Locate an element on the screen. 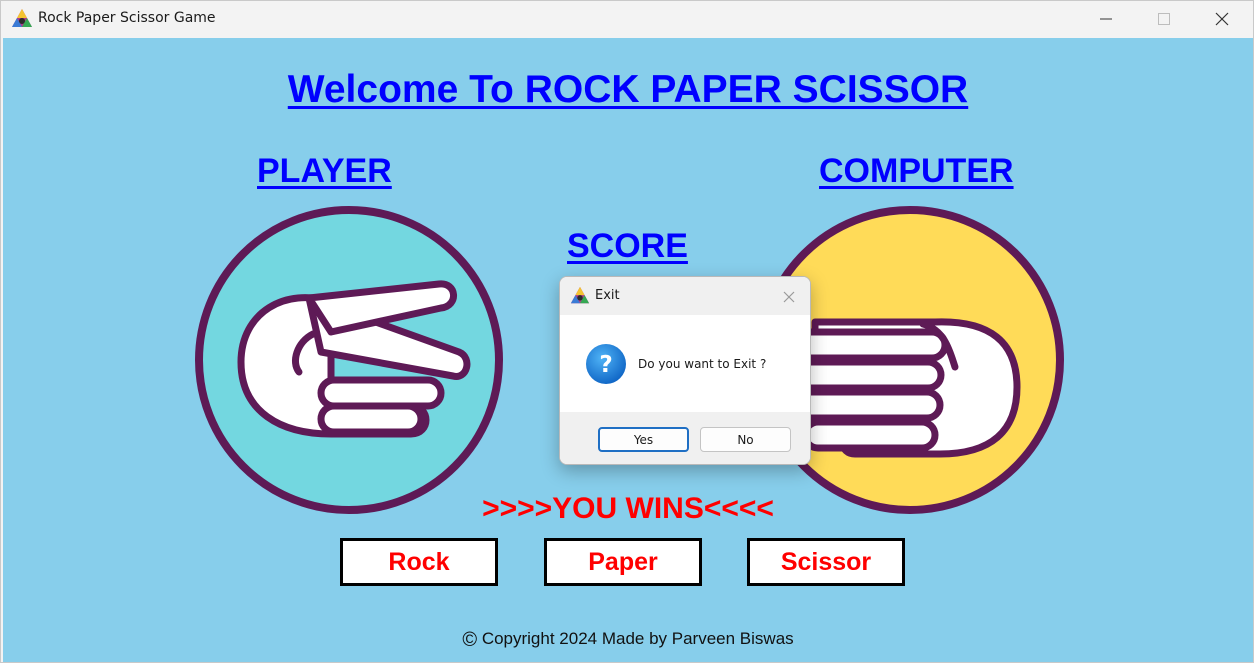 The width and height of the screenshot is (1254, 663). footer-text: Copyright 2024 Made by Parveen Biswas is located at coordinates (637, 638).